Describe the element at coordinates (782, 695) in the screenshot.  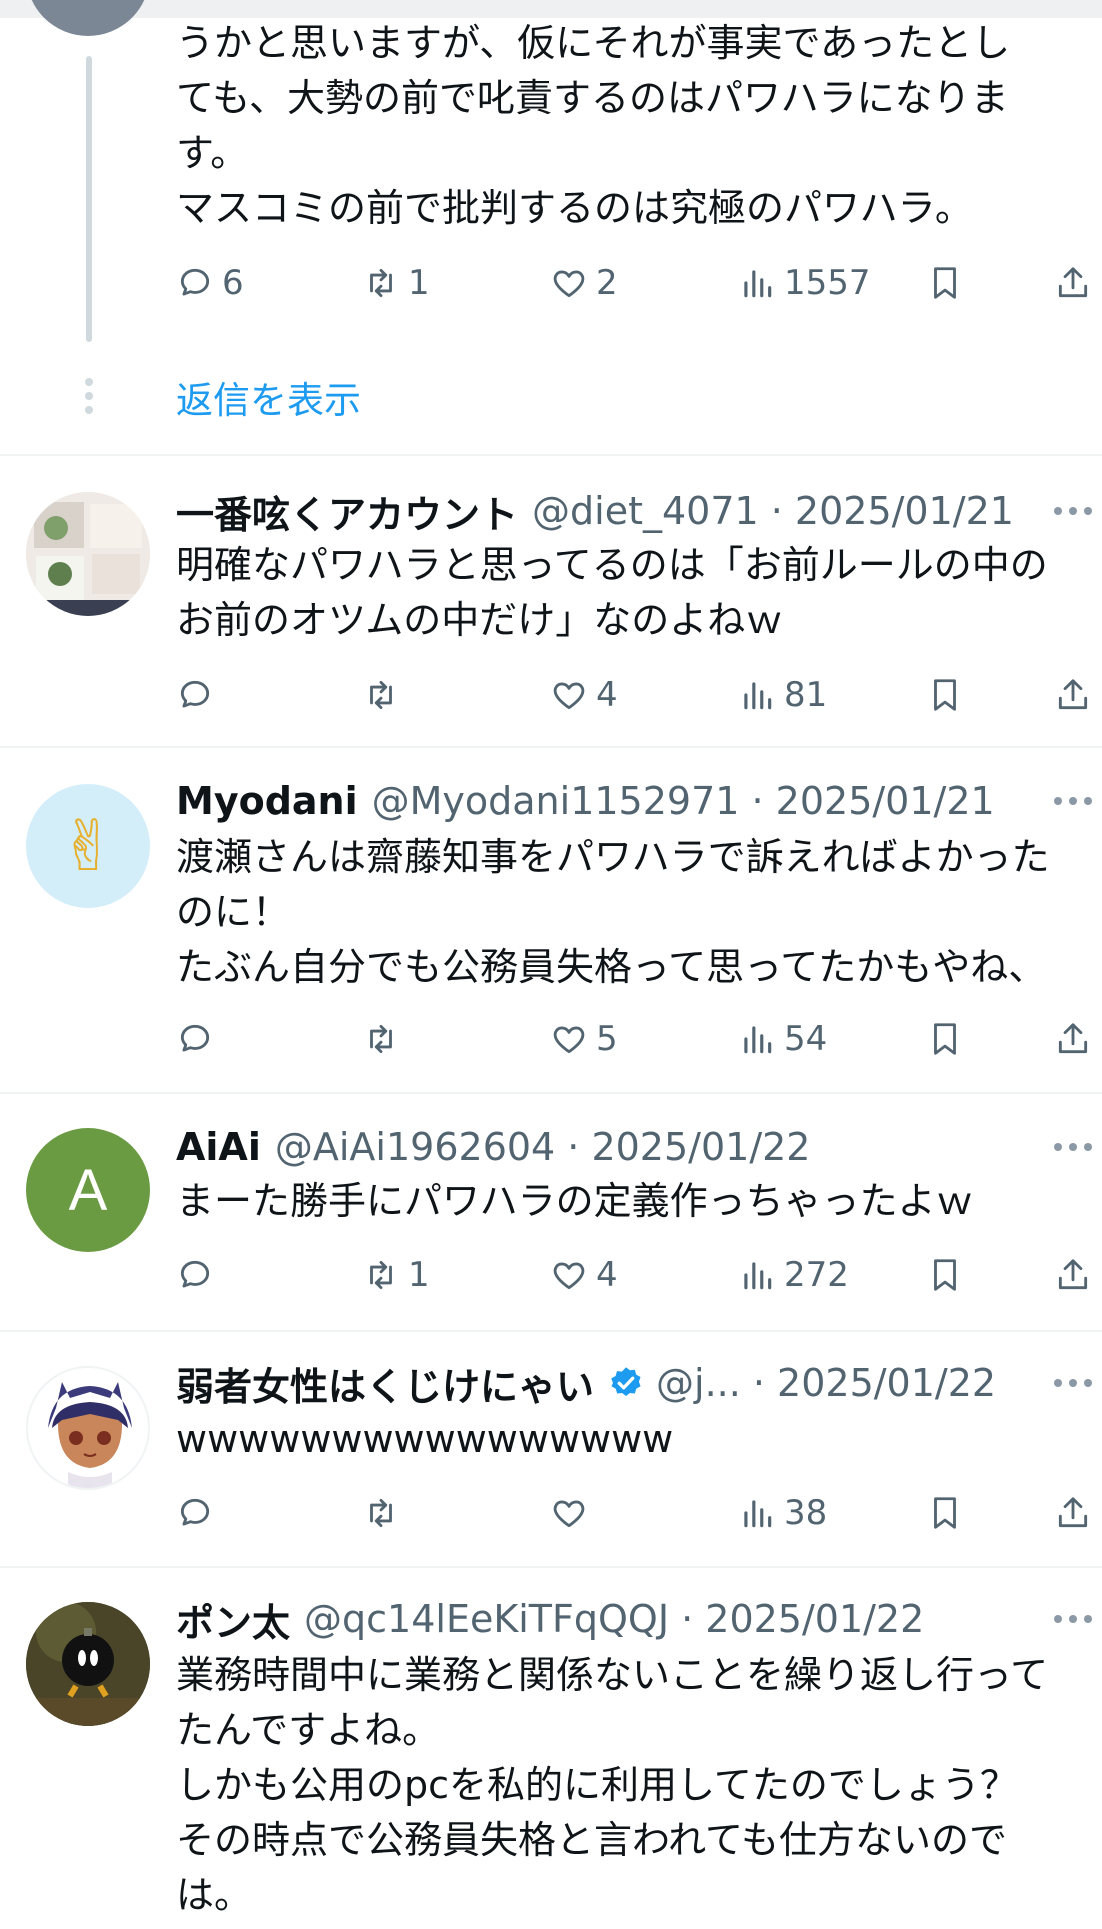
I see `views-button: 81` at that location.